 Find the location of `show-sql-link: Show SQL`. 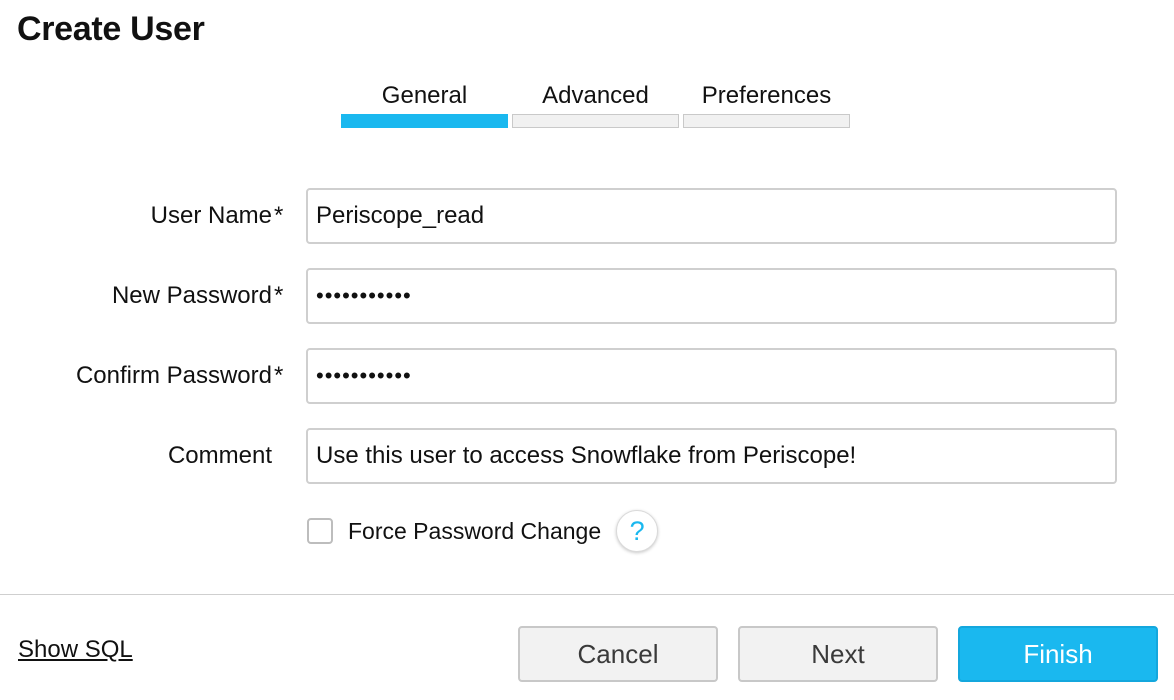

show-sql-link: Show SQL is located at coordinates (75, 650).